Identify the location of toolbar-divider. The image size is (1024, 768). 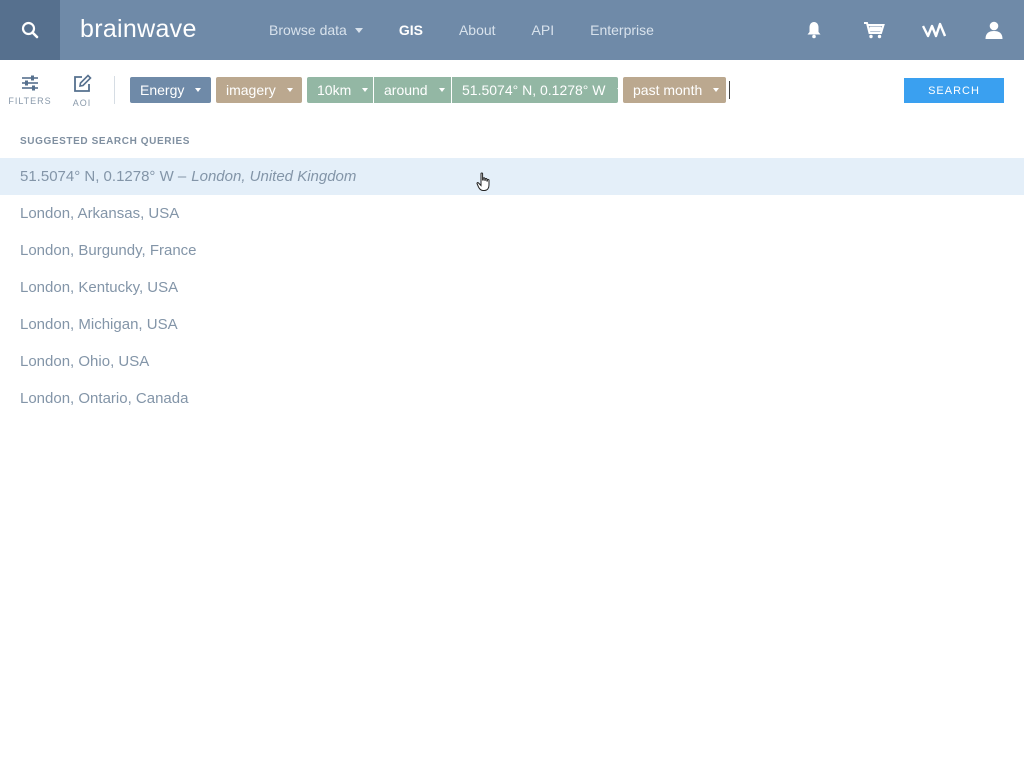
(114, 90).